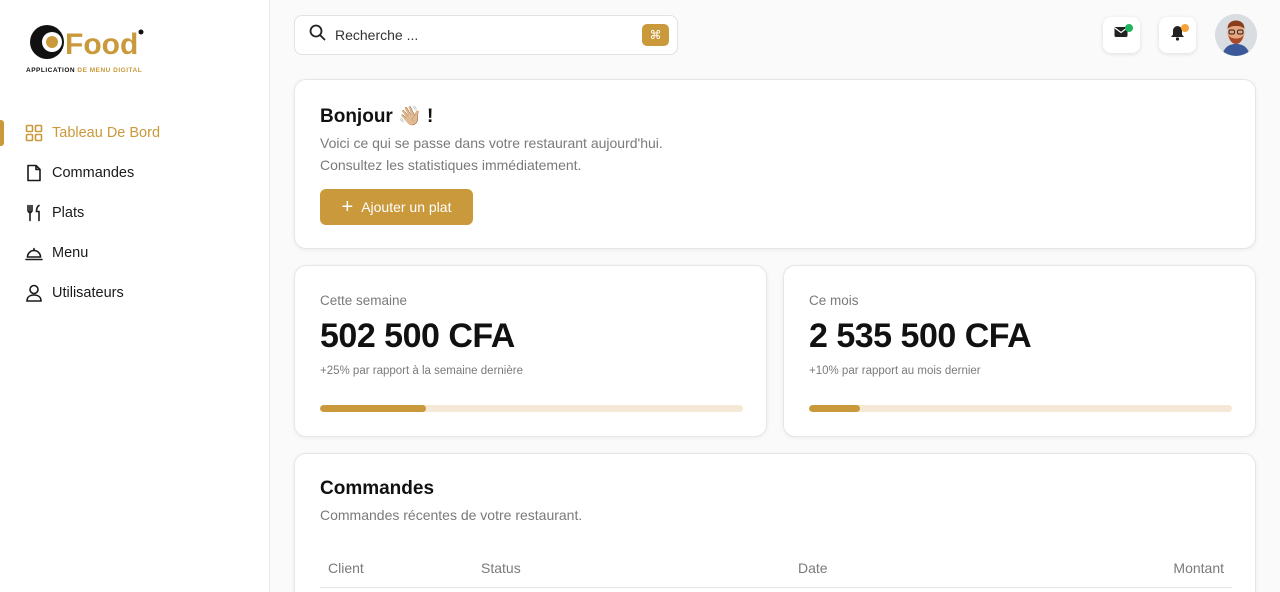  What do you see at coordinates (135, 293) in the screenshot?
I see `sidebar-item-users: Utilisateurs` at bounding box center [135, 293].